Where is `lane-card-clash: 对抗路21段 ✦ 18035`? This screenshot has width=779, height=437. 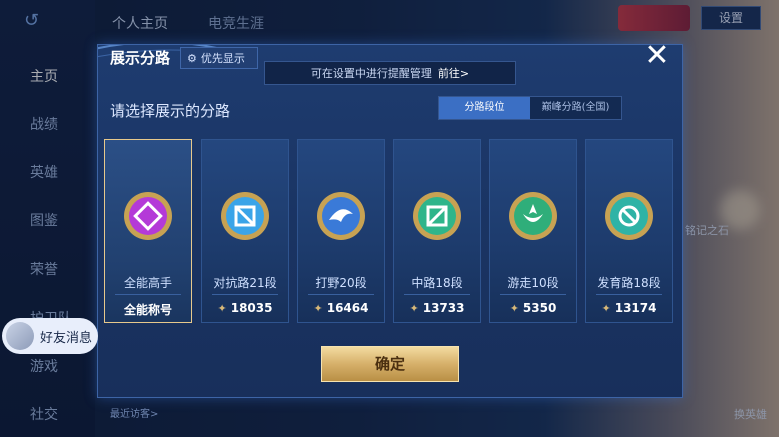 lane-card-clash: 对抗路21段 ✦ 18035 is located at coordinates (245, 231).